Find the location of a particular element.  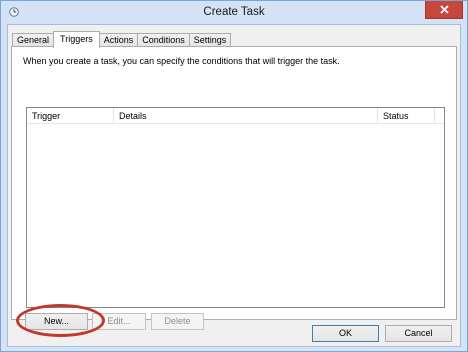

tab-triggers: Triggers is located at coordinates (76, 39).